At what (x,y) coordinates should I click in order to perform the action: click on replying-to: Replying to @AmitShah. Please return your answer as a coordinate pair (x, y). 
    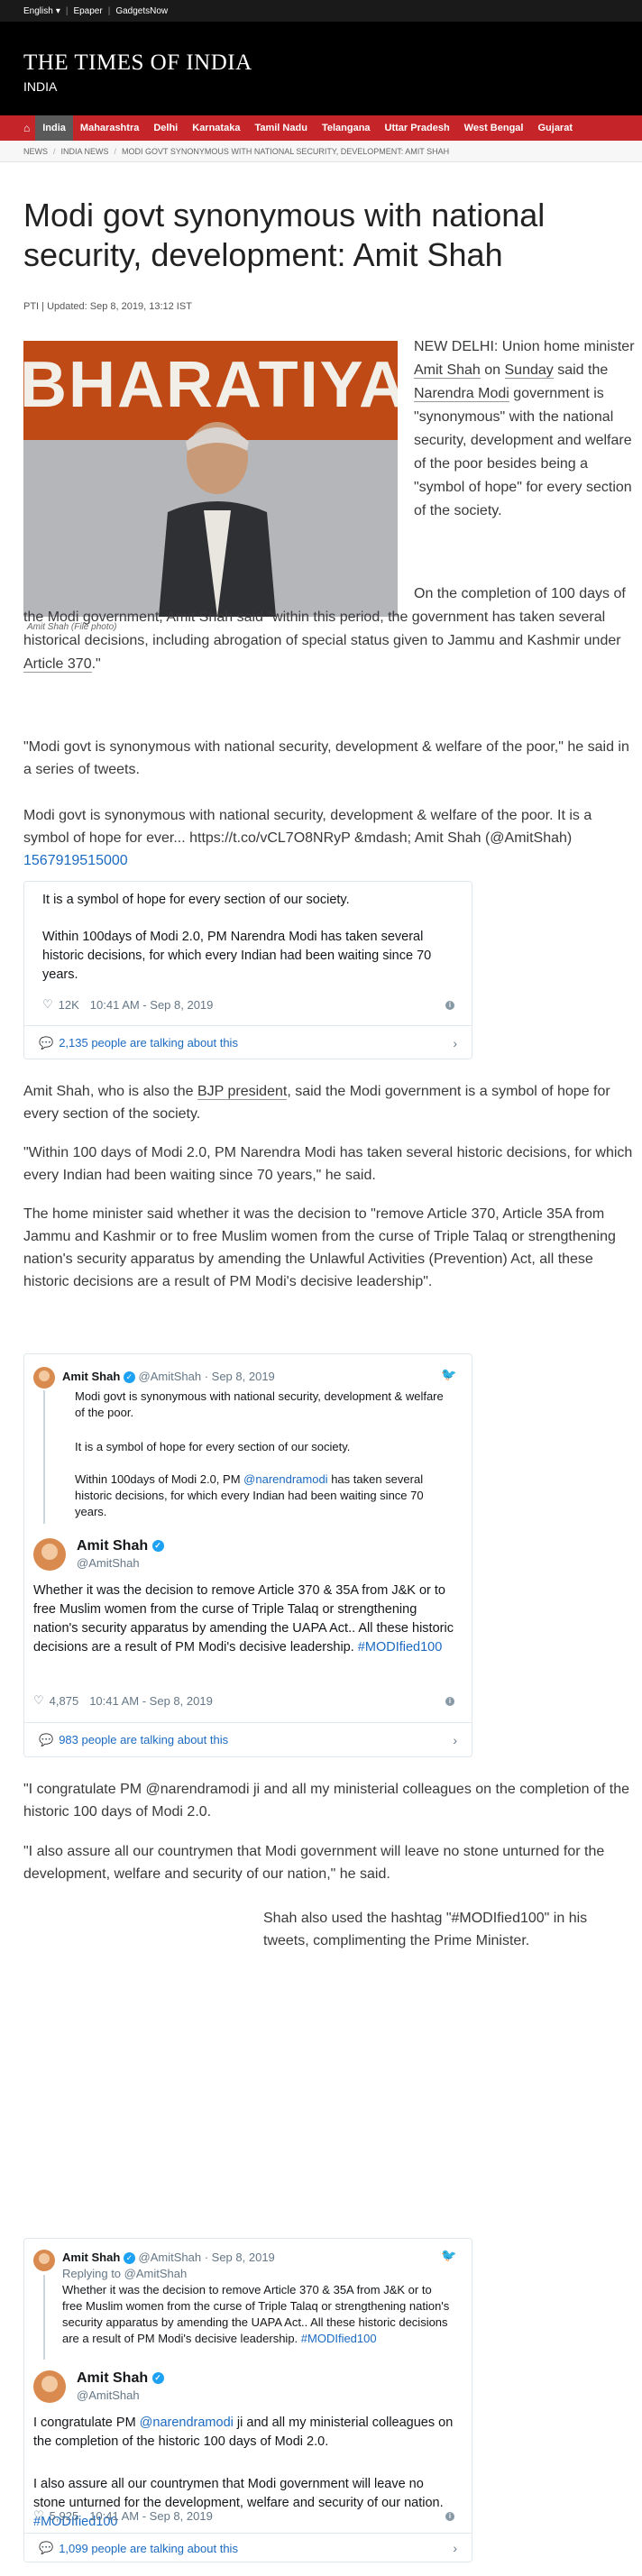
    Looking at the image, I should click on (124, 2274).